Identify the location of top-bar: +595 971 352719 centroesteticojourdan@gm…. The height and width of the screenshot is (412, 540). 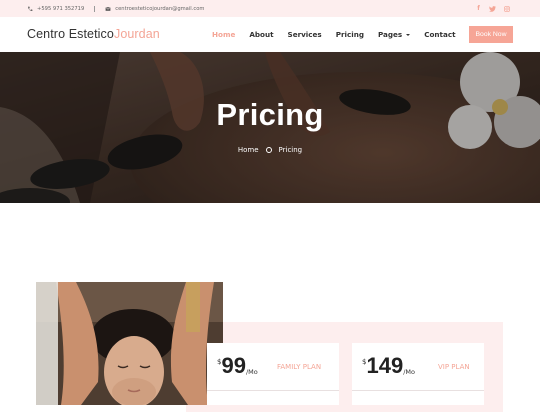
(270, 8).